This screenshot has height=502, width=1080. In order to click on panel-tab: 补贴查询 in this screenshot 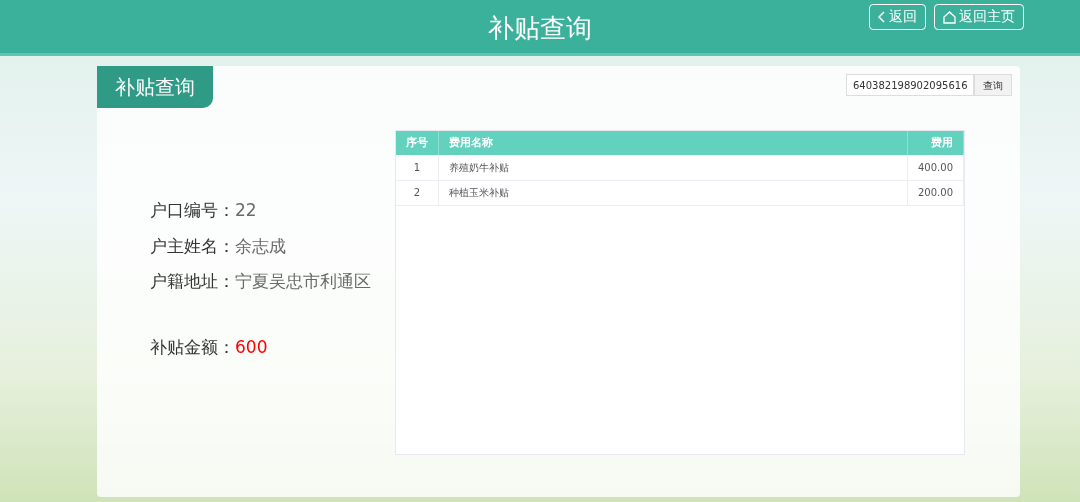, I will do `click(155, 87)`.